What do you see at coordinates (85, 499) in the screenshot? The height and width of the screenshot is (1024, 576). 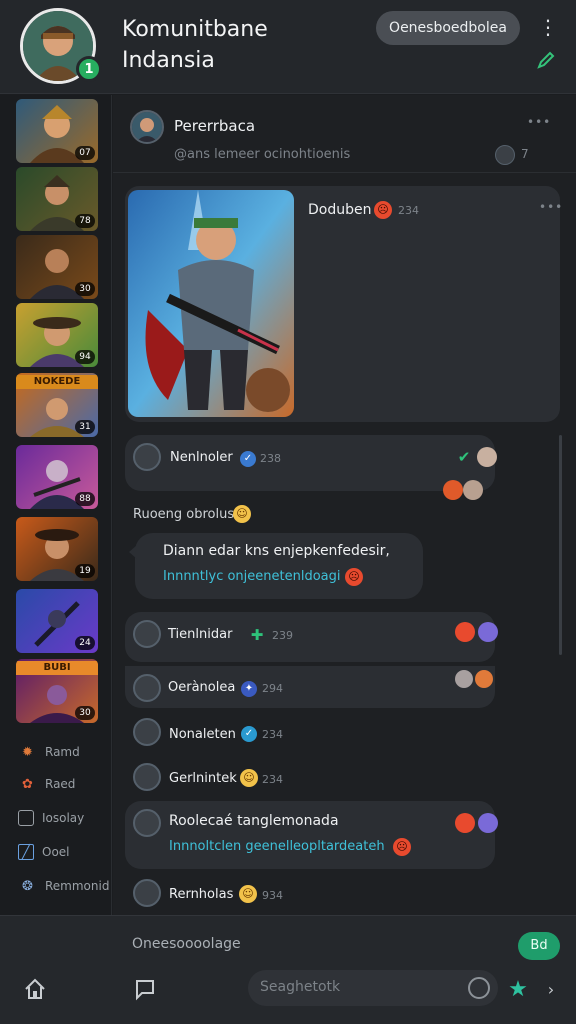 I see `rail-thumb-badge: 88` at bounding box center [85, 499].